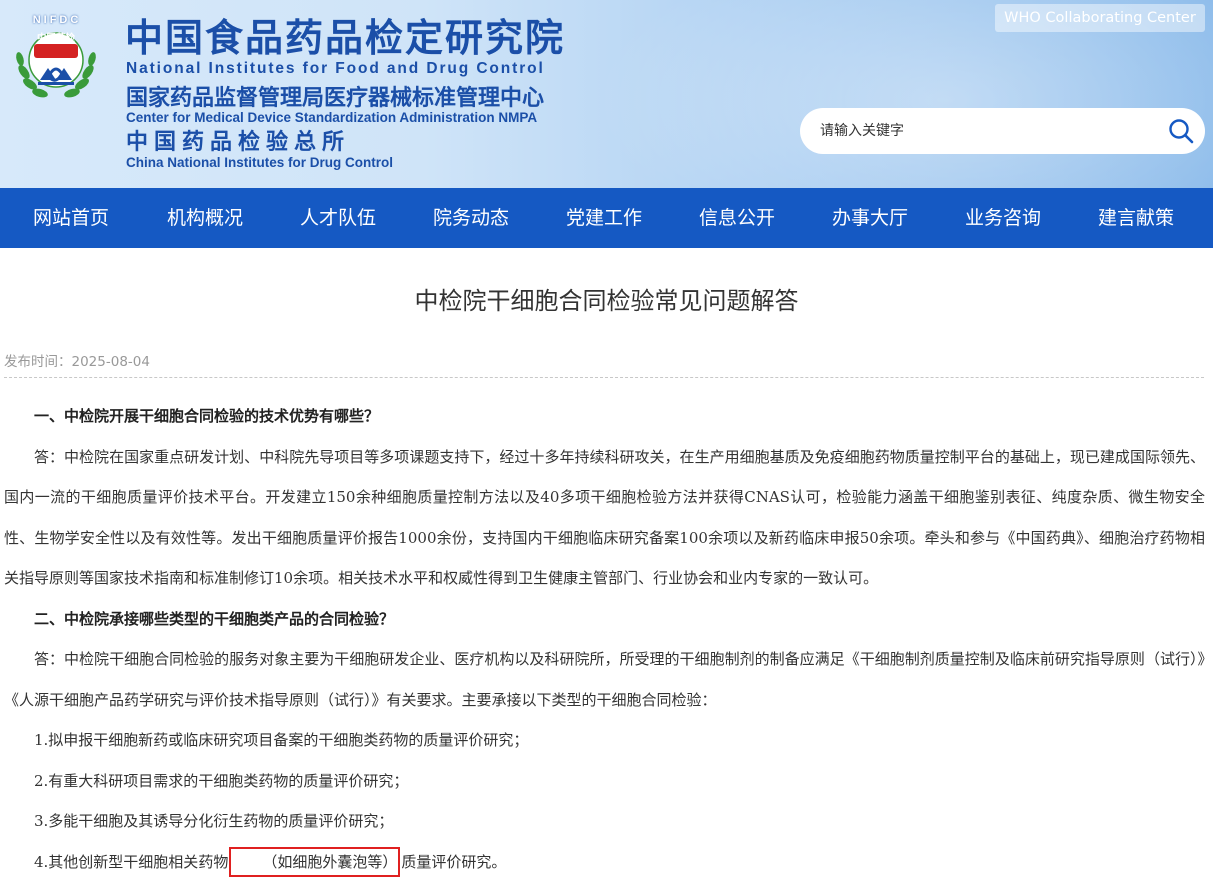 The image size is (1213, 880). Describe the element at coordinates (604, 861) in the screenshot. I see `list-item-4: 4.其他创新型干细胞相关药物 （如细胞外囊泡等） 质量评价研究。` at that location.